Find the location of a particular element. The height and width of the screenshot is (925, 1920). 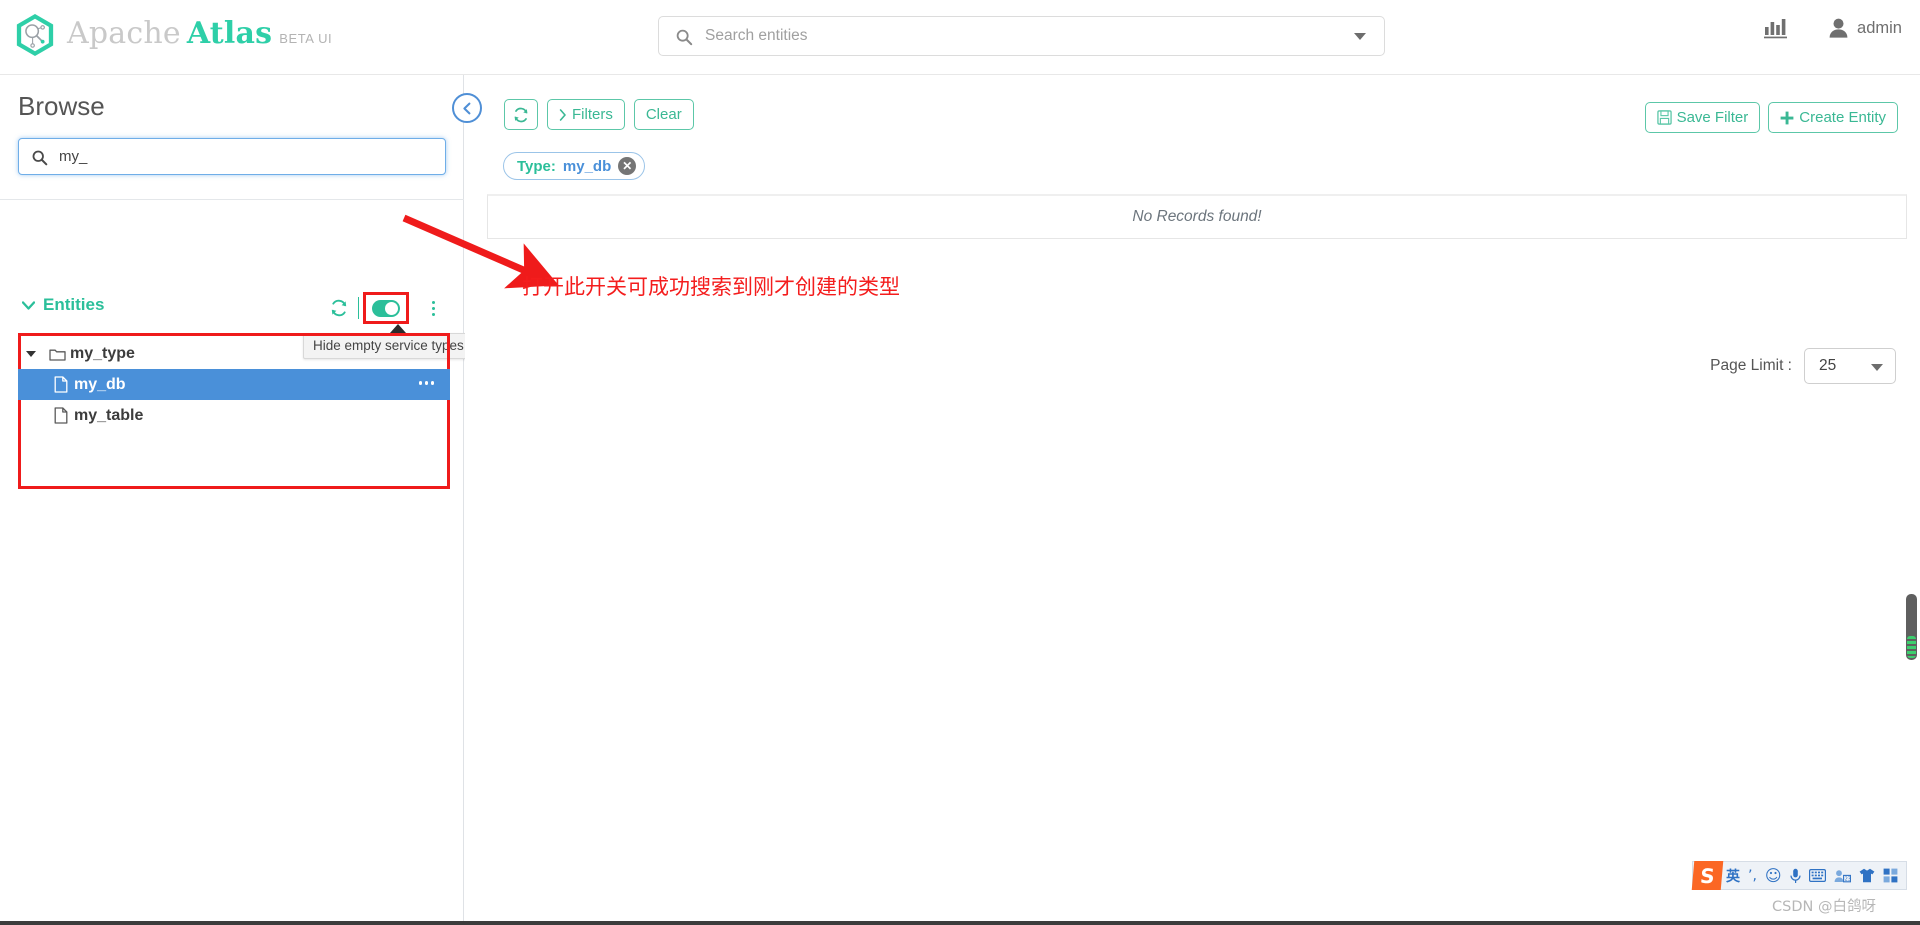

tree-node-my-type: my_type is located at coordinates (234, 353).